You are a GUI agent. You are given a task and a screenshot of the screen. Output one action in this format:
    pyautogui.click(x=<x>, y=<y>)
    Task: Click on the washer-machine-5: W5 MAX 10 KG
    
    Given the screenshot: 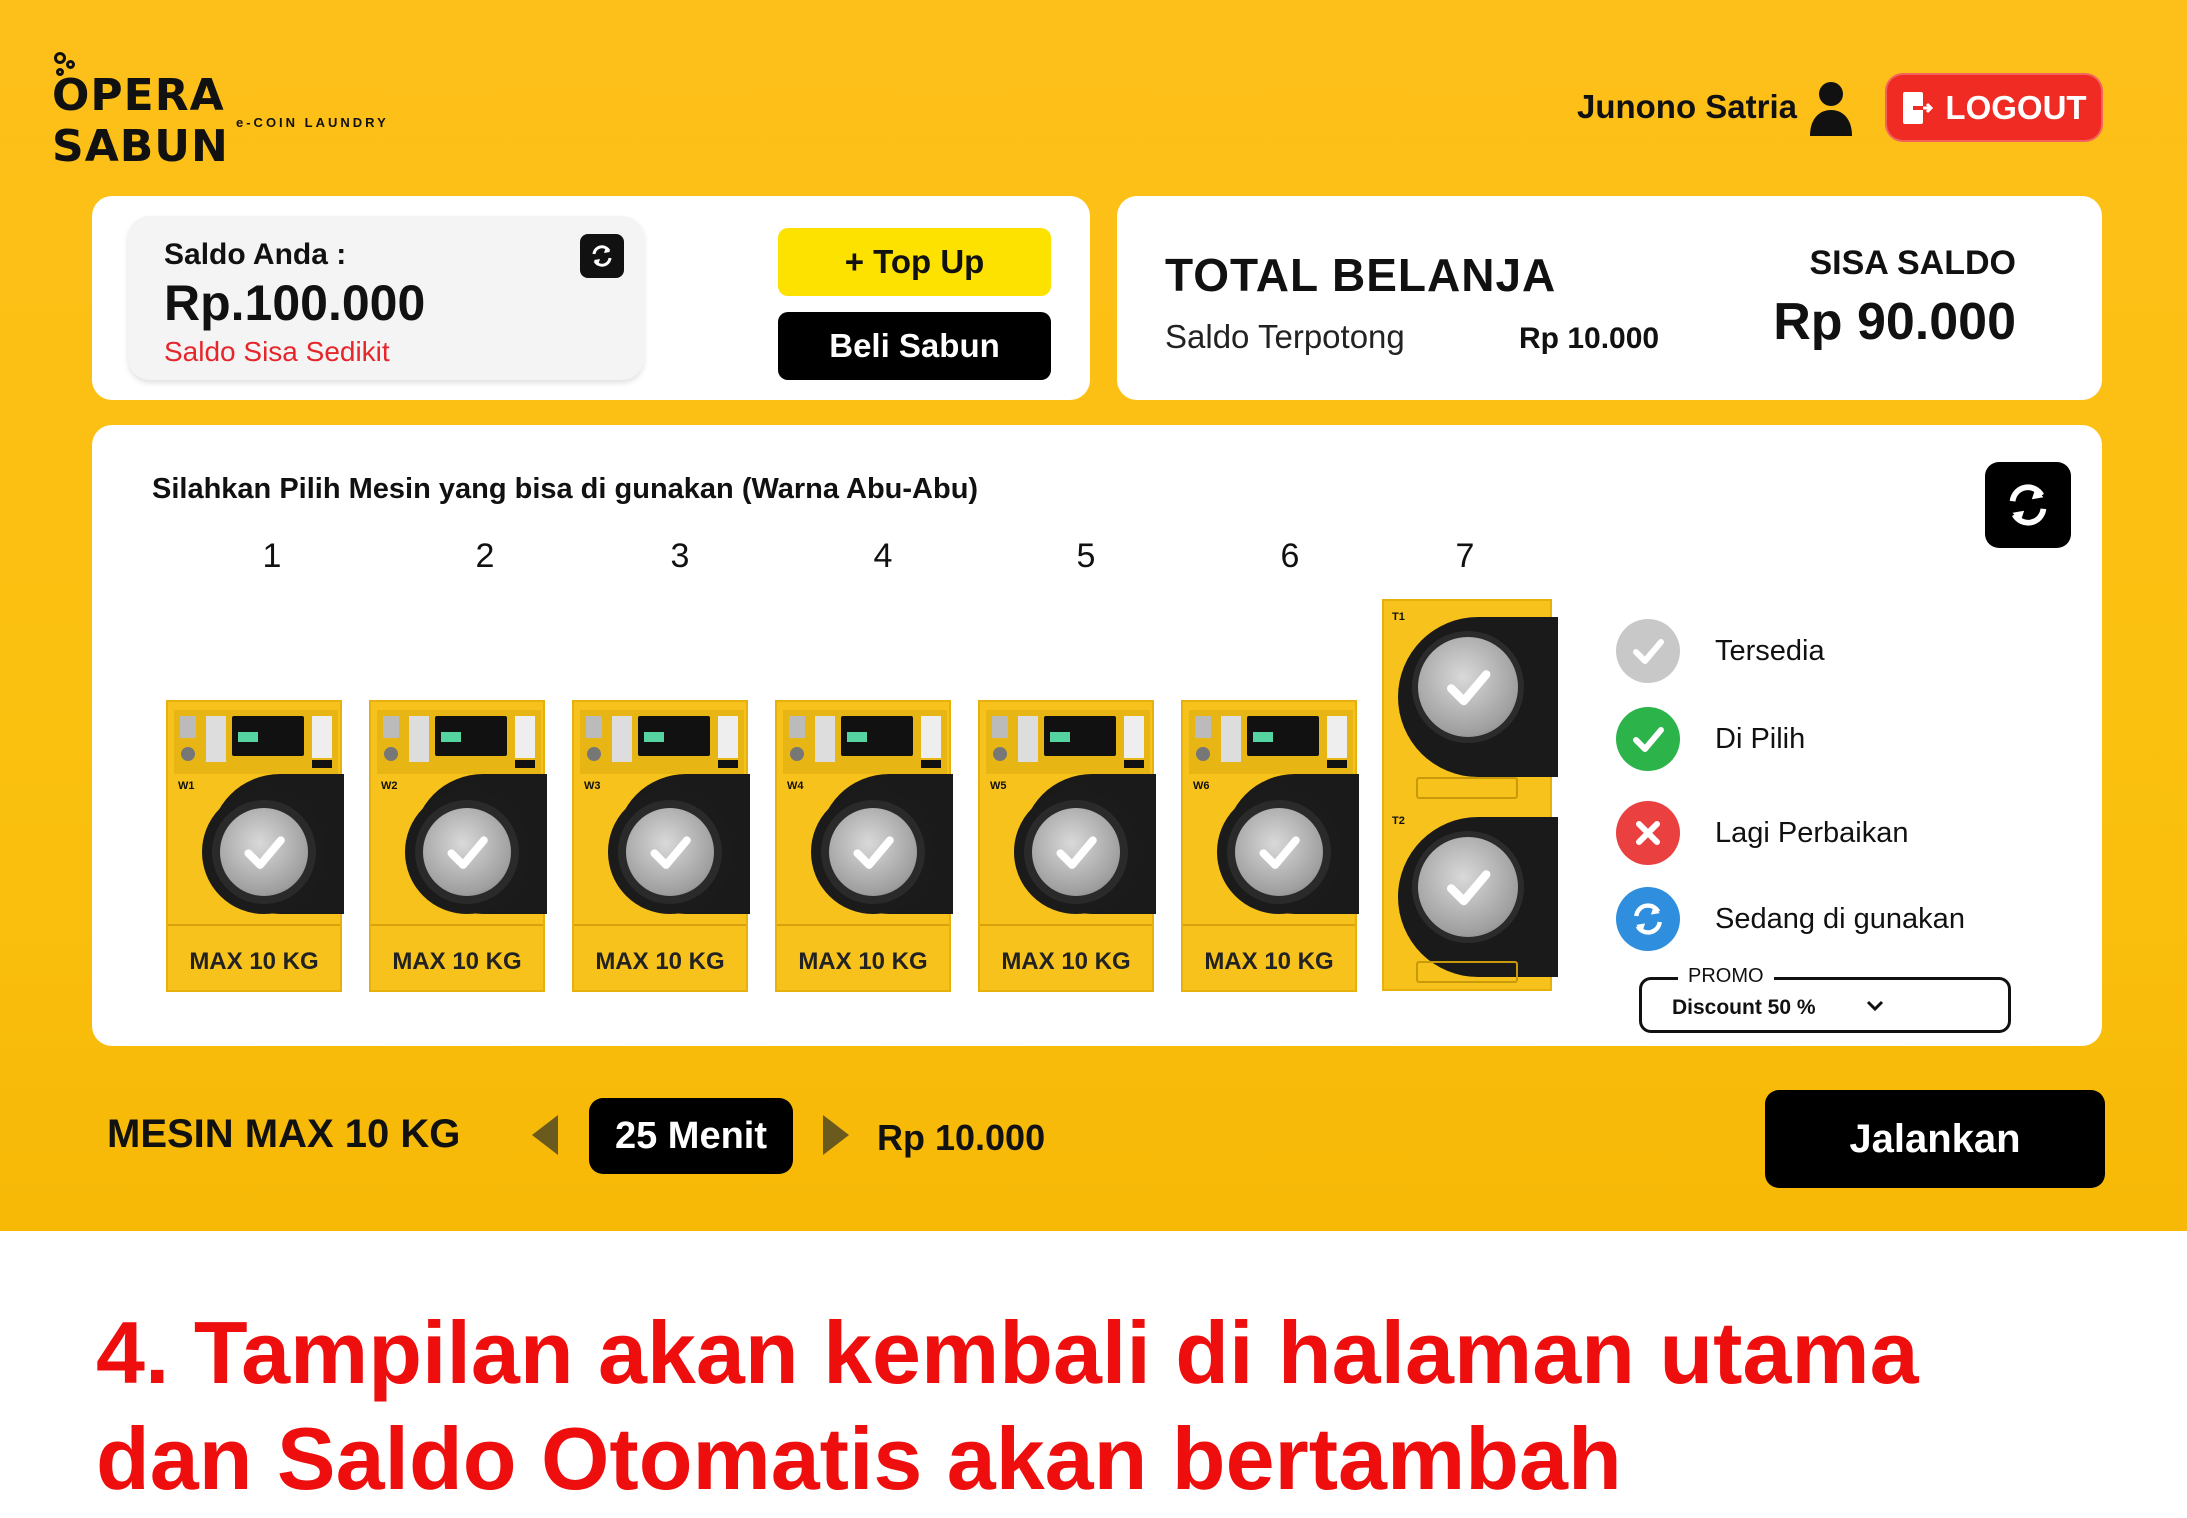 What is the action you would take?
    pyautogui.click(x=1067, y=846)
    